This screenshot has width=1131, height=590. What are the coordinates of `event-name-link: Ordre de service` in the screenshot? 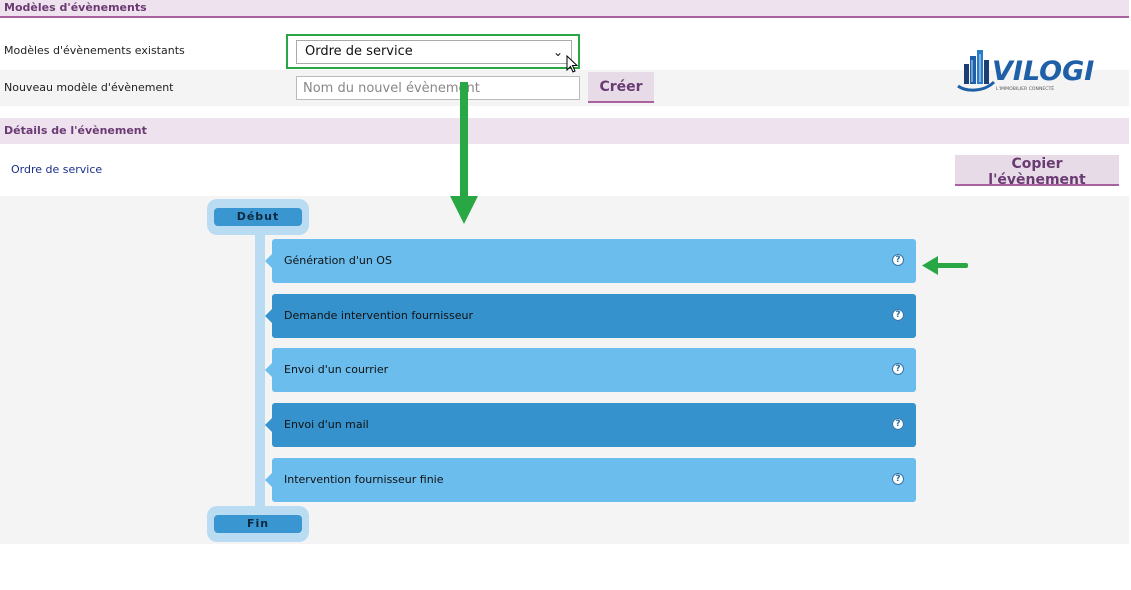 It's located at (56, 169).